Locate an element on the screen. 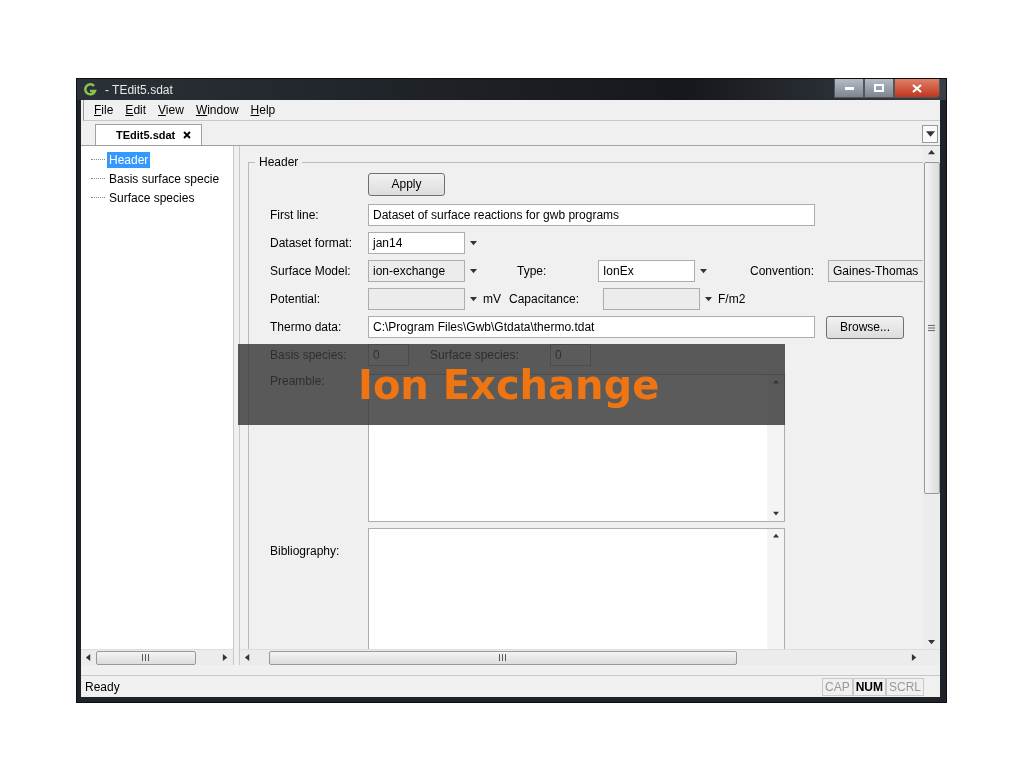 Image resolution: width=1024 pixels, height=768 pixels. maximize-button is located at coordinates (879, 88).